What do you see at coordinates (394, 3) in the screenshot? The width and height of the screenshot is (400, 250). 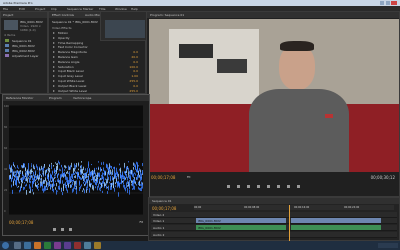 I see `close-button` at bounding box center [394, 3].